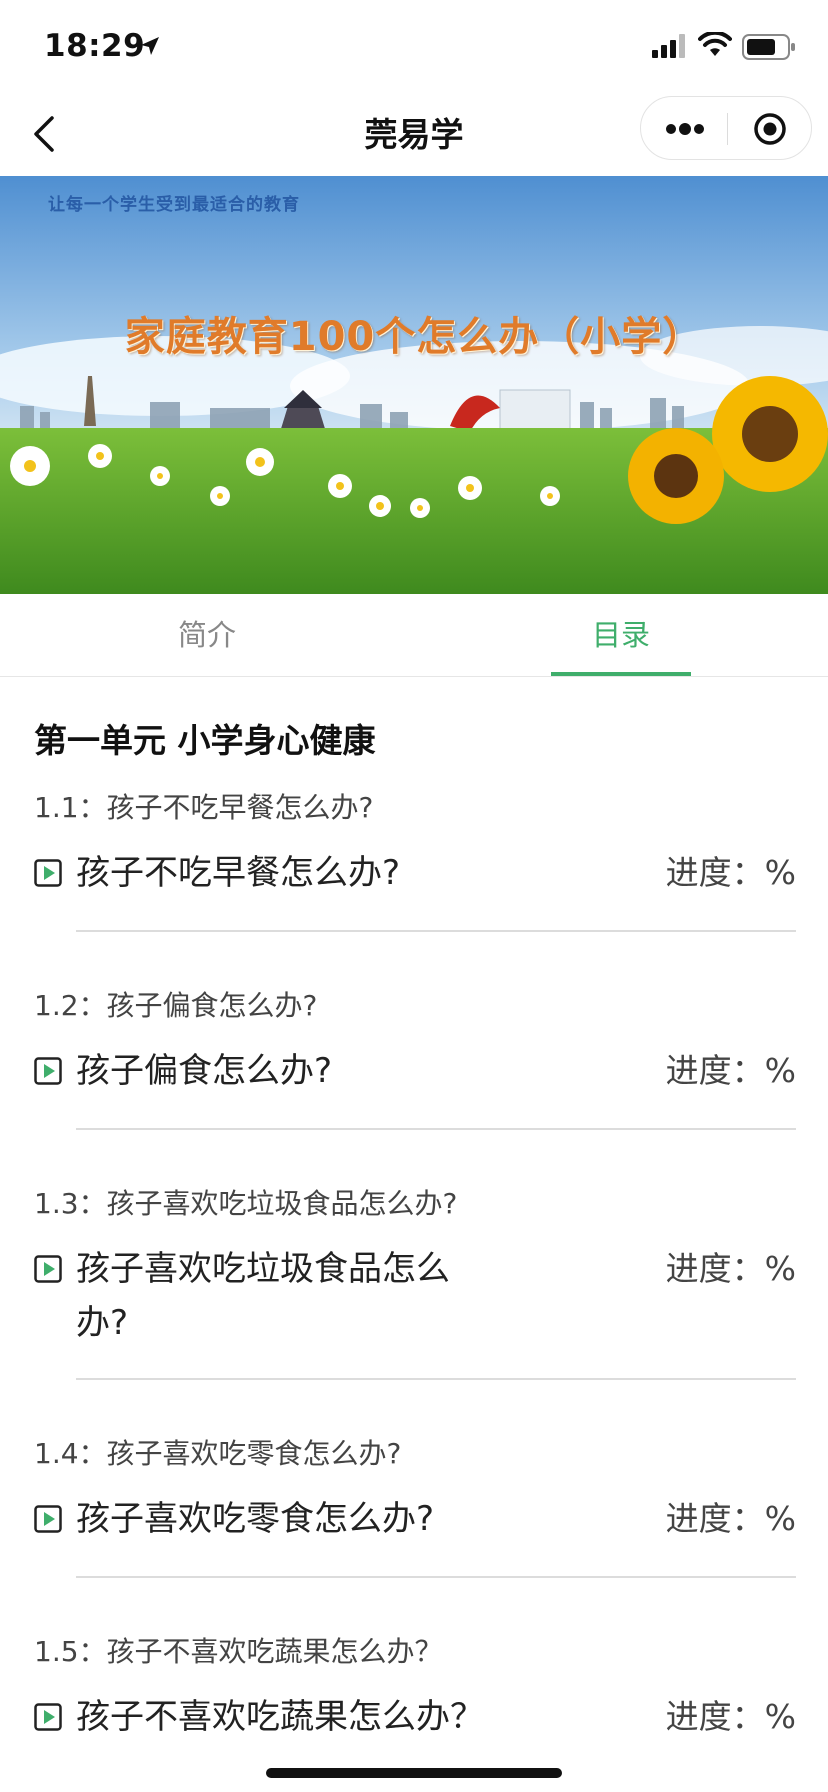 The height and width of the screenshot is (1792, 828). Describe the element at coordinates (715, 44) in the screenshot. I see `wifi-icon` at that location.